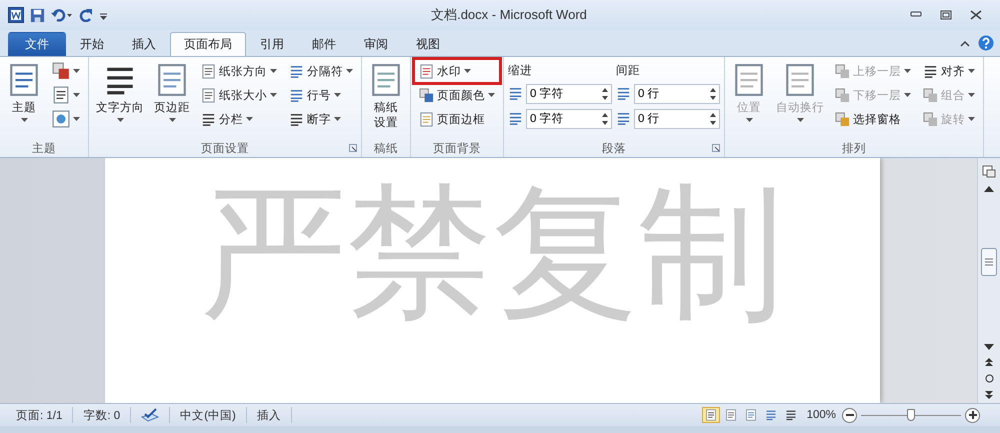 This screenshot has width=1000, height=433. What do you see at coordinates (520, 71) in the screenshot?
I see `section-label: 缩进` at bounding box center [520, 71].